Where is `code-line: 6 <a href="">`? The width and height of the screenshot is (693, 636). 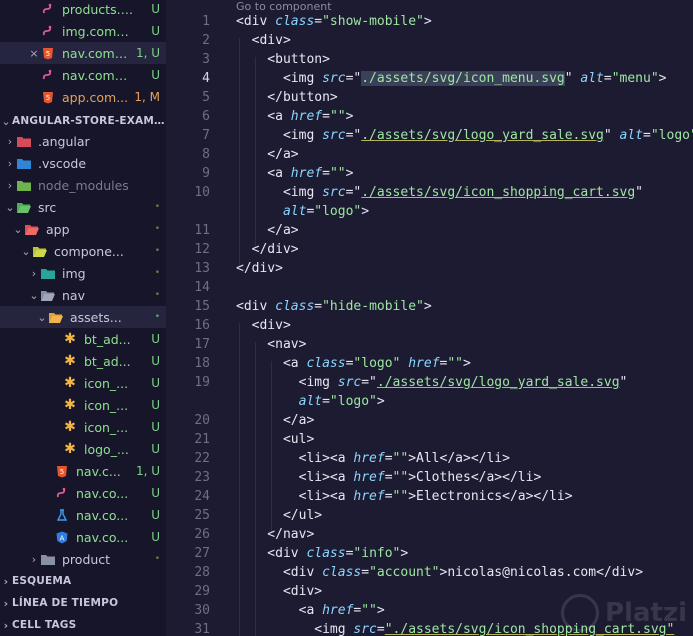 code-line: 6 <a href=""> is located at coordinates (429, 116).